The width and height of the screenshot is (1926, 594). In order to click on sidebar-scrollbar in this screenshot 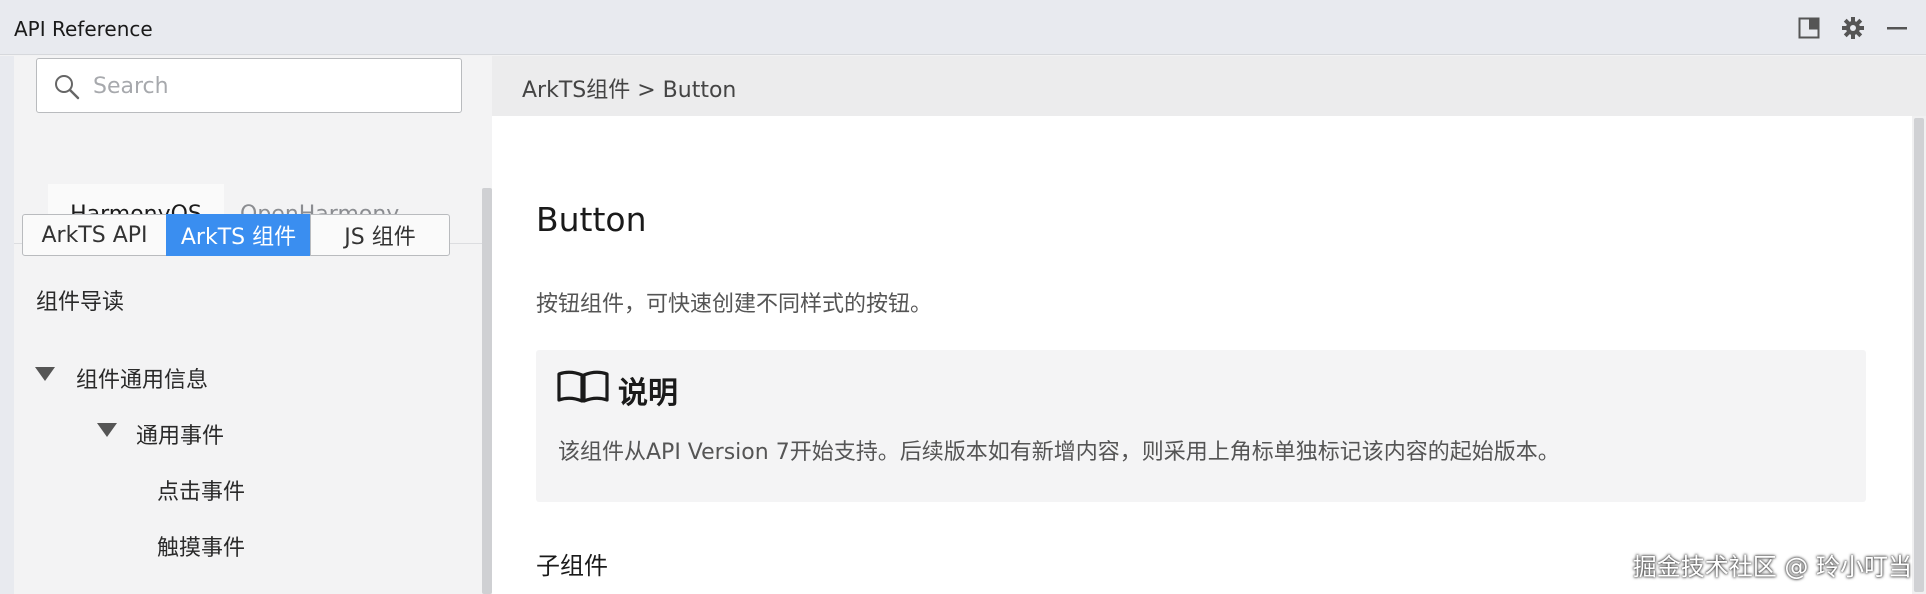, I will do `click(487, 391)`.